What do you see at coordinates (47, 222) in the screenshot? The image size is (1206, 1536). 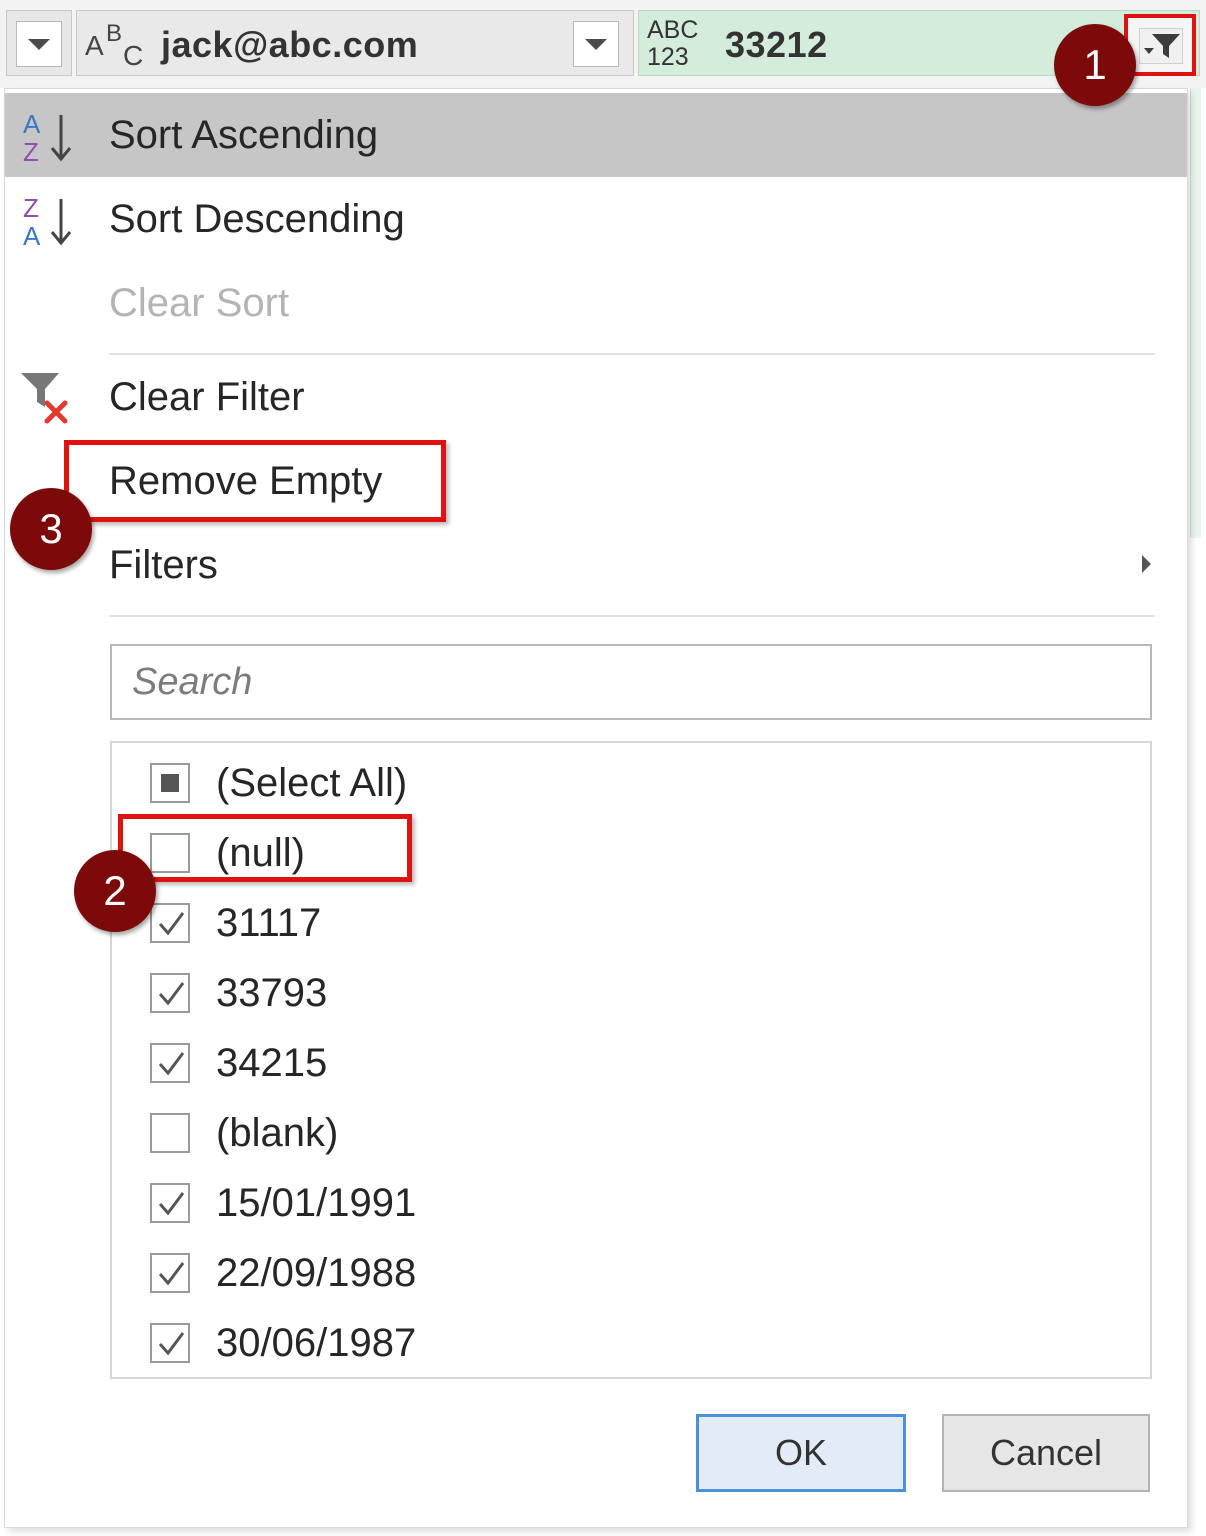 I see `sort-descending-icon: Z A` at bounding box center [47, 222].